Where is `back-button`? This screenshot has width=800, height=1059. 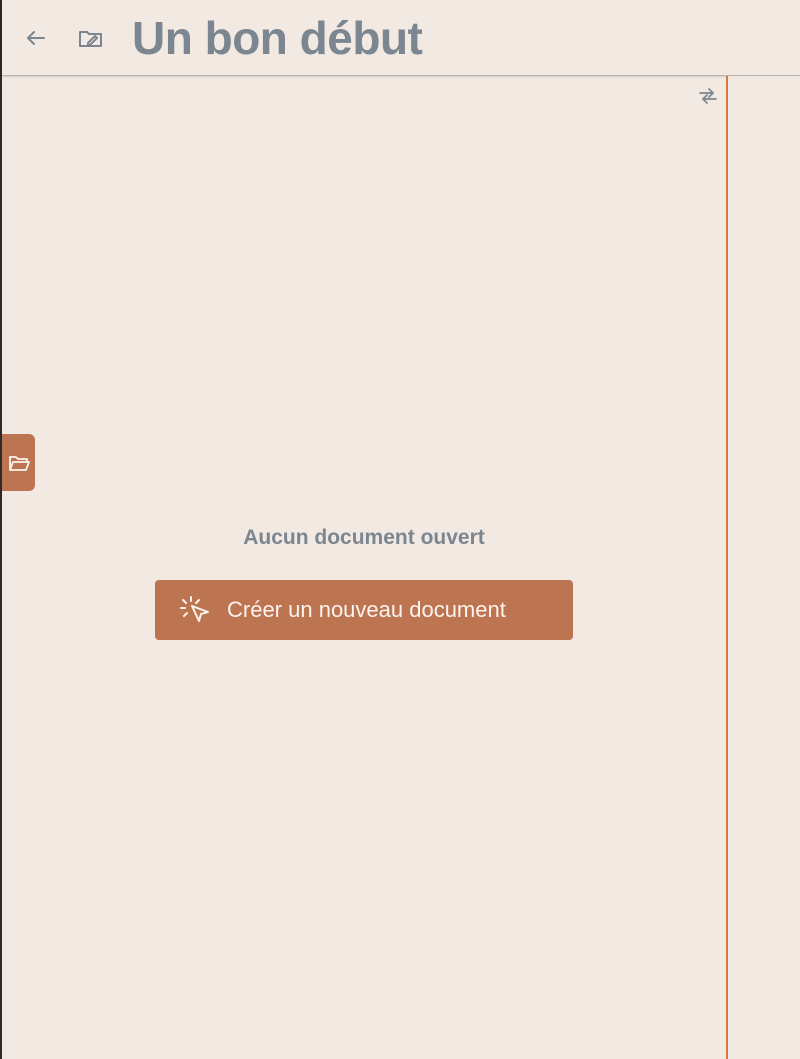
back-button is located at coordinates (36, 38).